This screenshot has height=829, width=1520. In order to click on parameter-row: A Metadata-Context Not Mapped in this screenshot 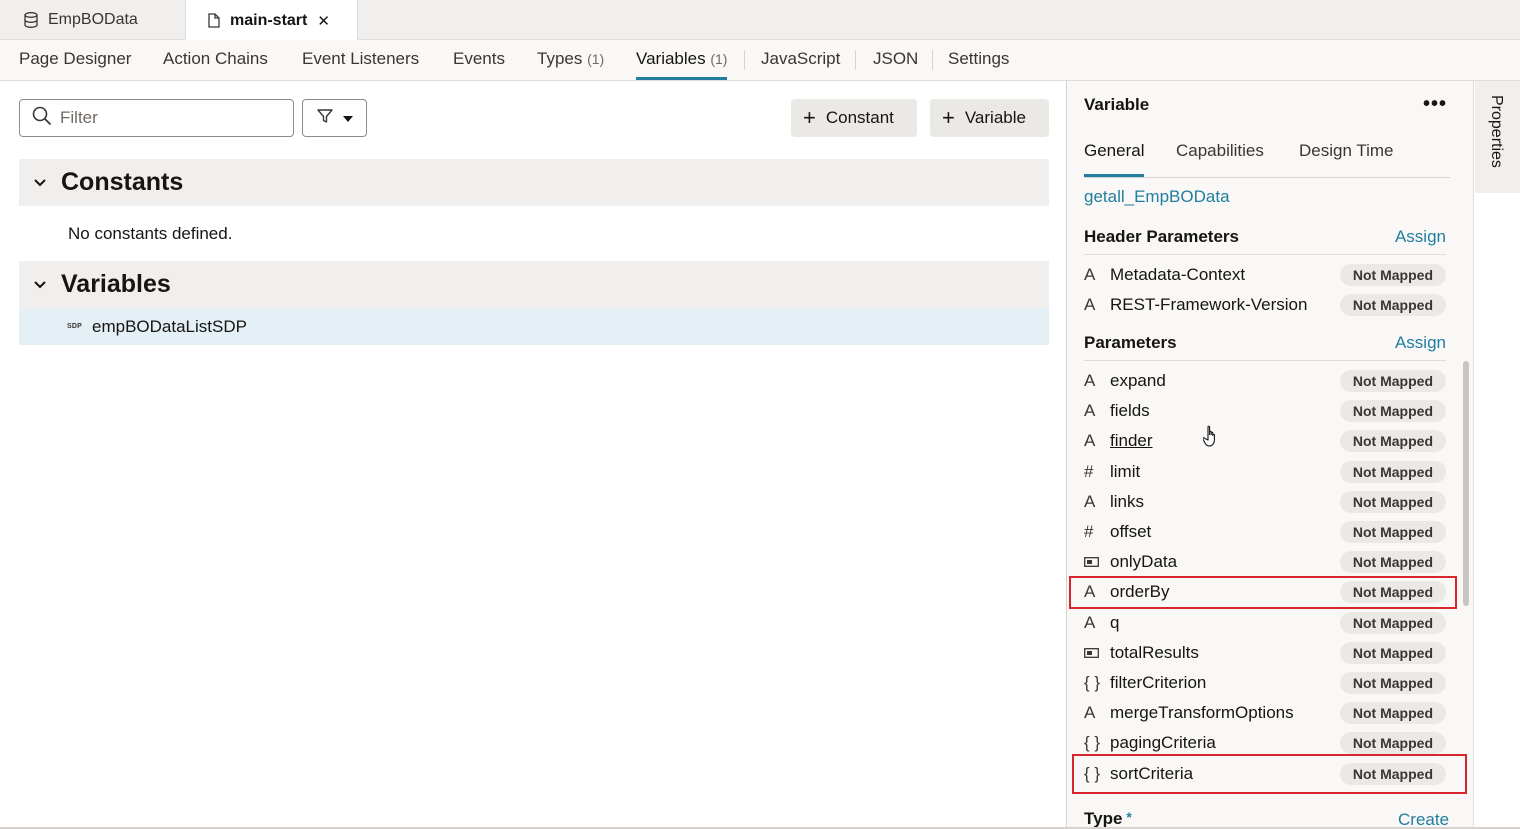, I will do `click(1265, 275)`.